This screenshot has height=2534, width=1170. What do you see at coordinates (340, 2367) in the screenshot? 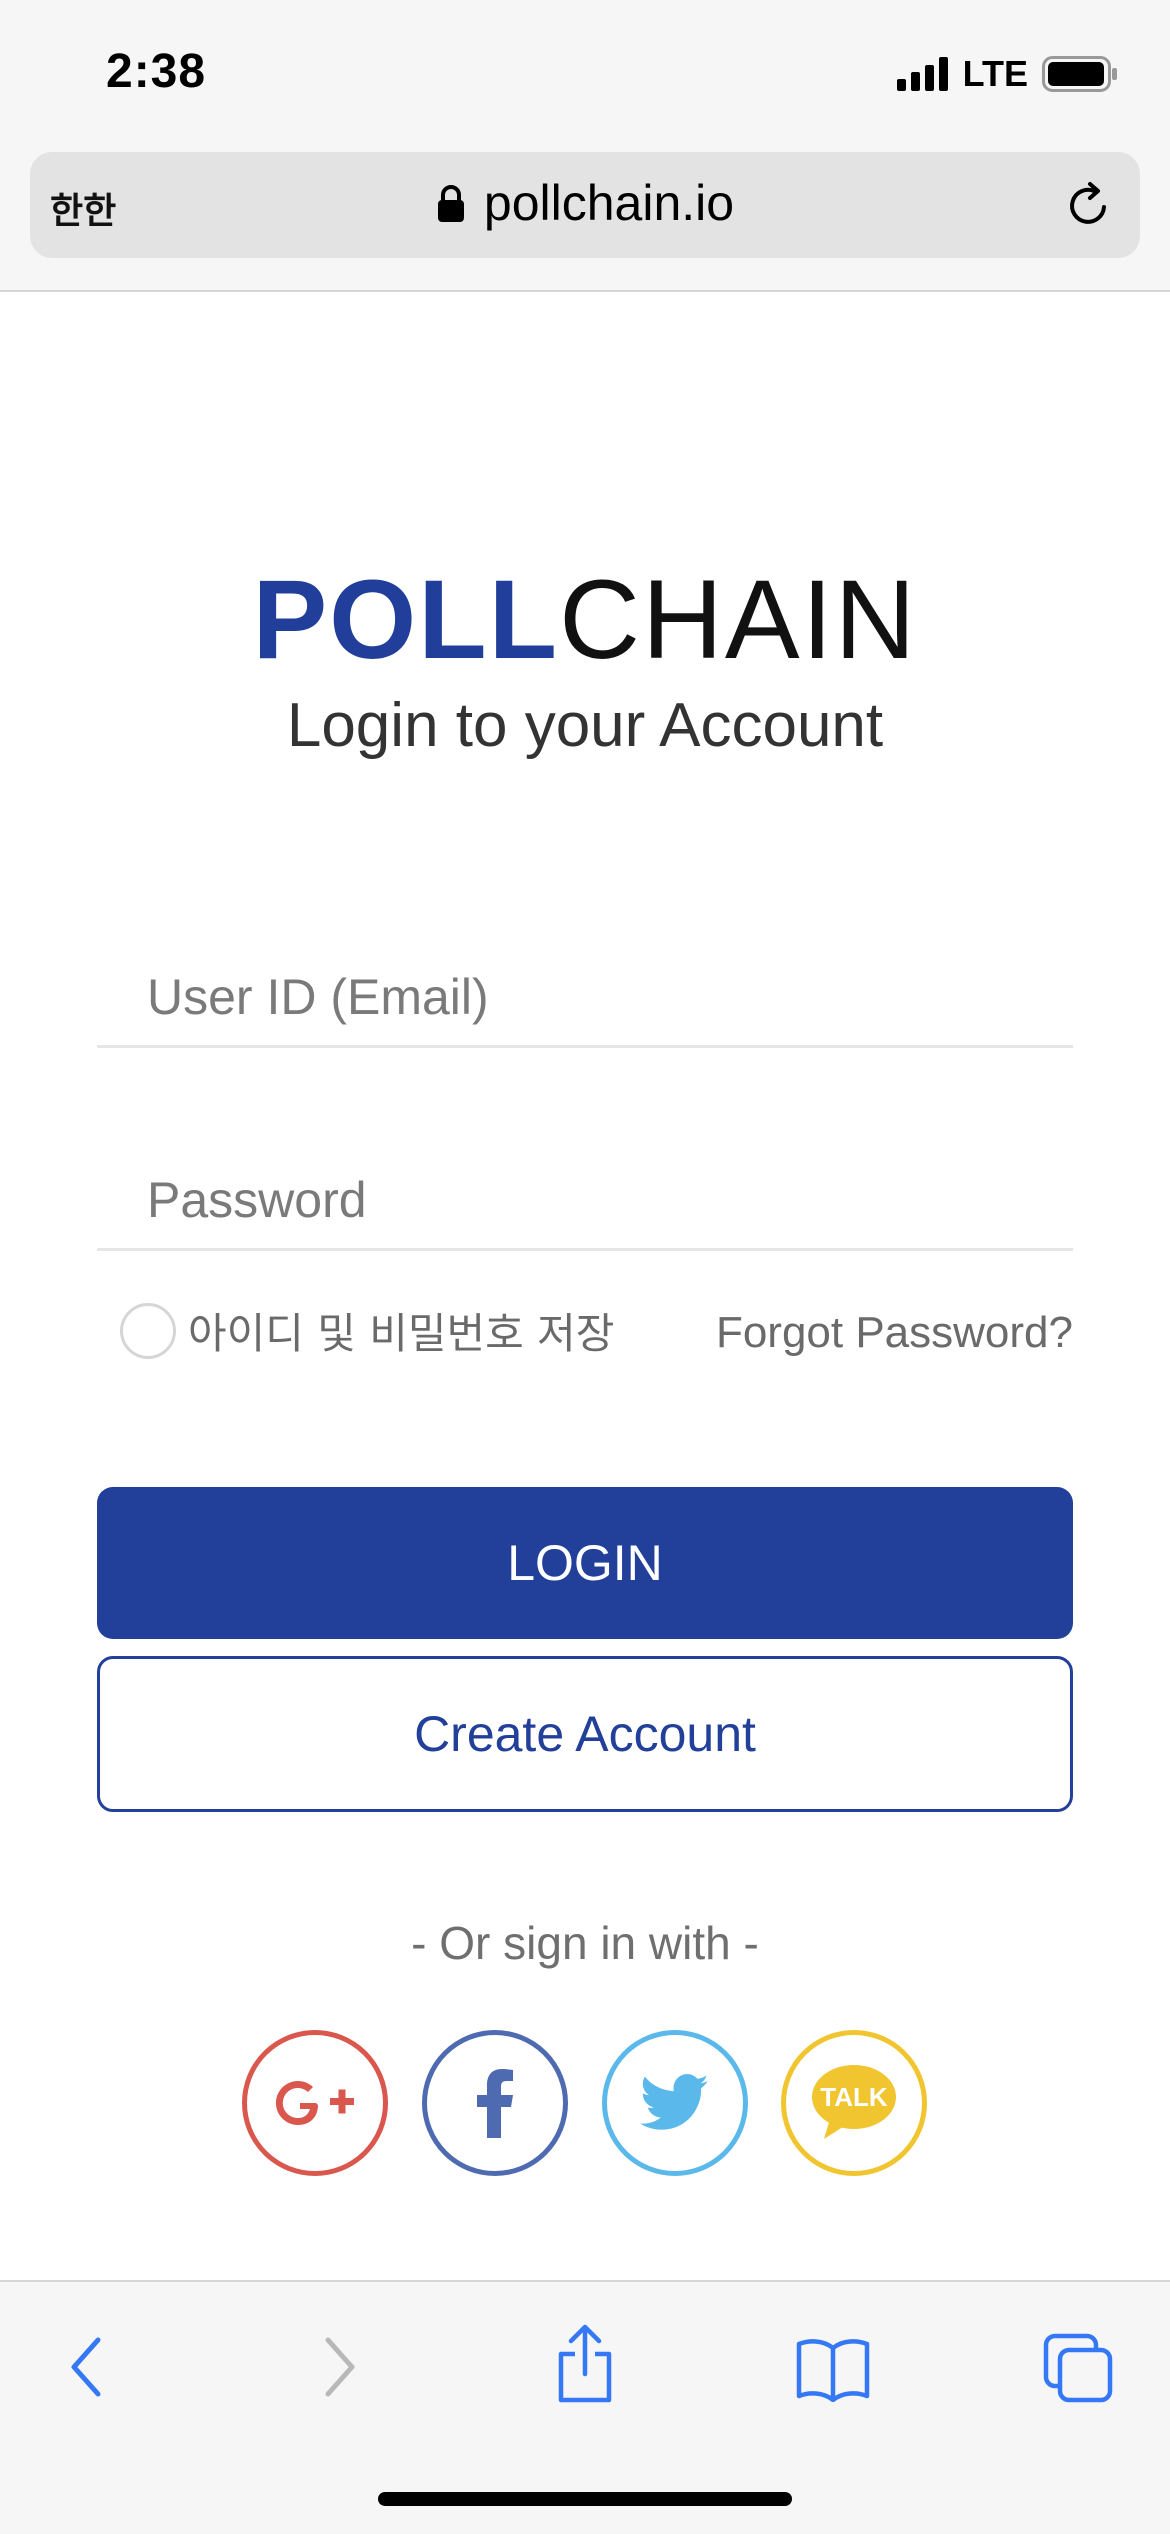
I see `forward-icon` at bounding box center [340, 2367].